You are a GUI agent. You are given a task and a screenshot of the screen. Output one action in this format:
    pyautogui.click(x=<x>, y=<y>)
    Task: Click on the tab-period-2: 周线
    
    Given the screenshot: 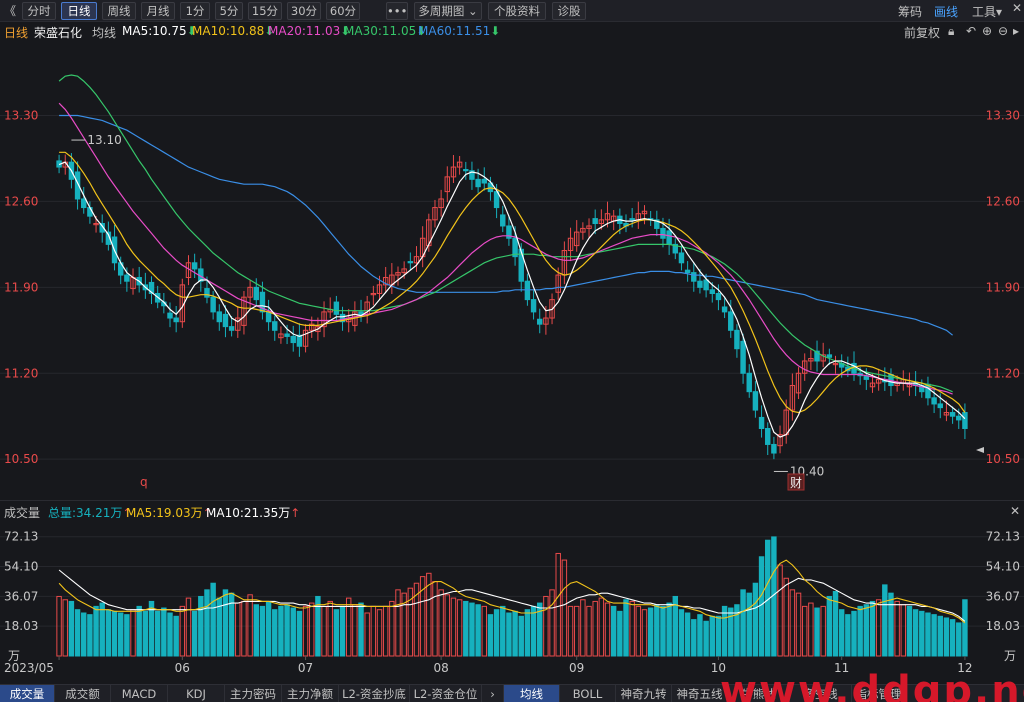 What is the action you would take?
    pyautogui.click(x=119, y=11)
    